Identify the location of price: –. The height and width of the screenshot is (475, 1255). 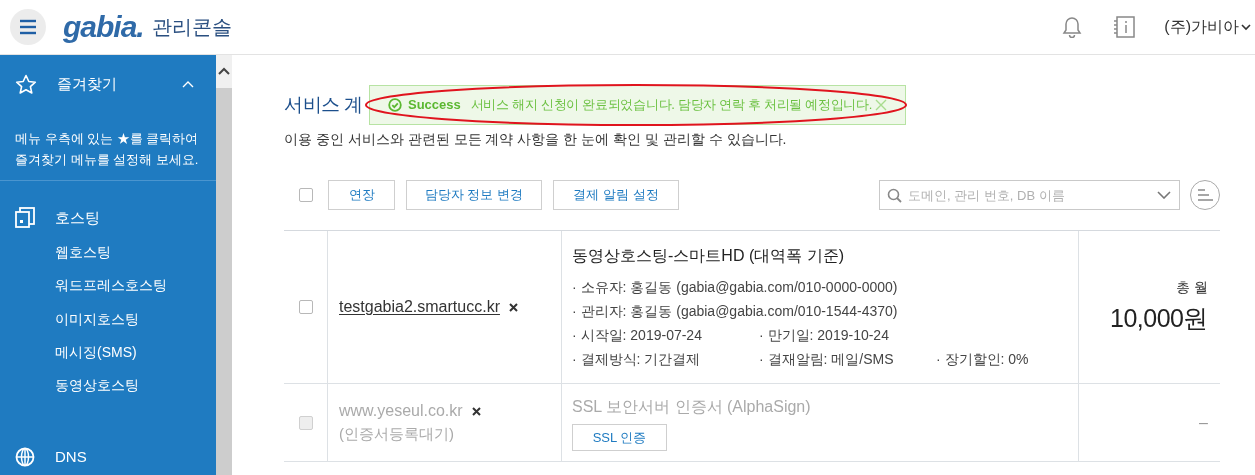
(1203, 422).